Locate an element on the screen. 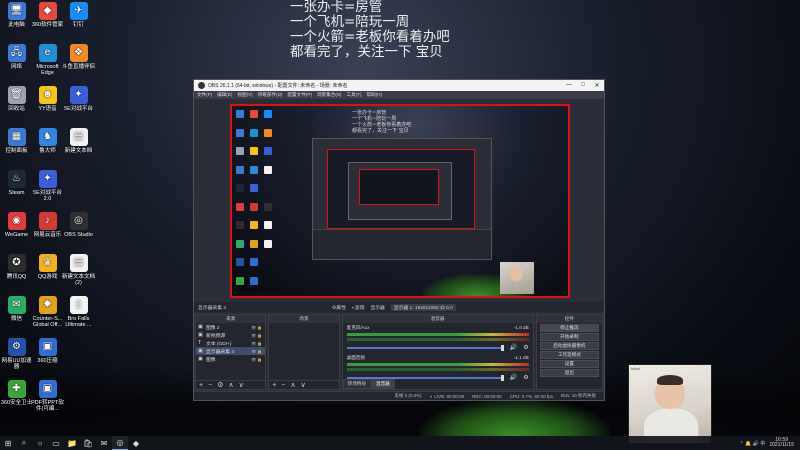  desktop-icon: ❖ 斗鱼直播伴侣 is located at coordinates (78, 57).